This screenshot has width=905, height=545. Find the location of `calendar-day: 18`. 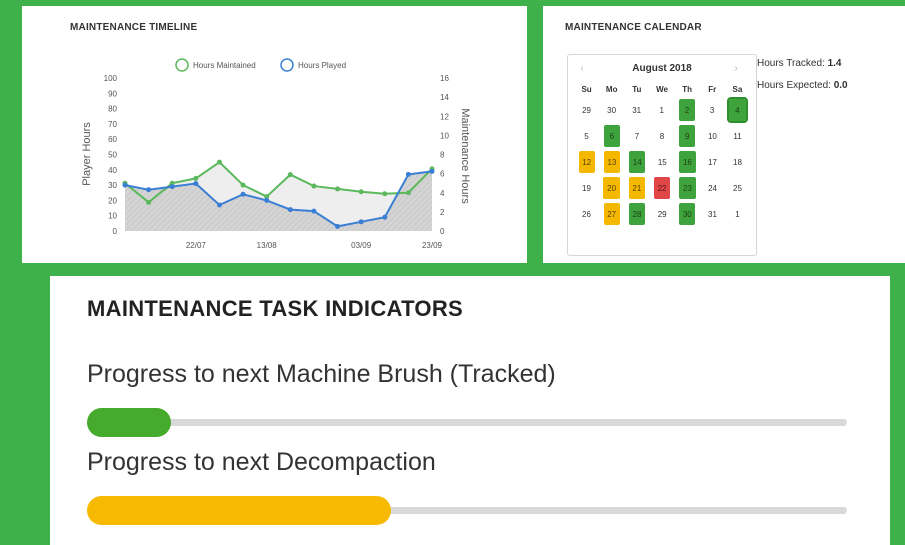

calendar-day: 18 is located at coordinates (738, 162).